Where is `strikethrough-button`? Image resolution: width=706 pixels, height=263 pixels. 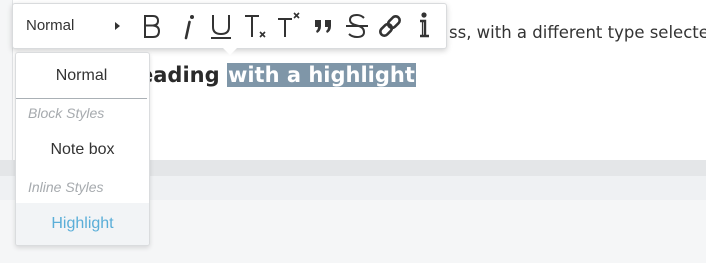 strikethrough-button is located at coordinates (357, 26).